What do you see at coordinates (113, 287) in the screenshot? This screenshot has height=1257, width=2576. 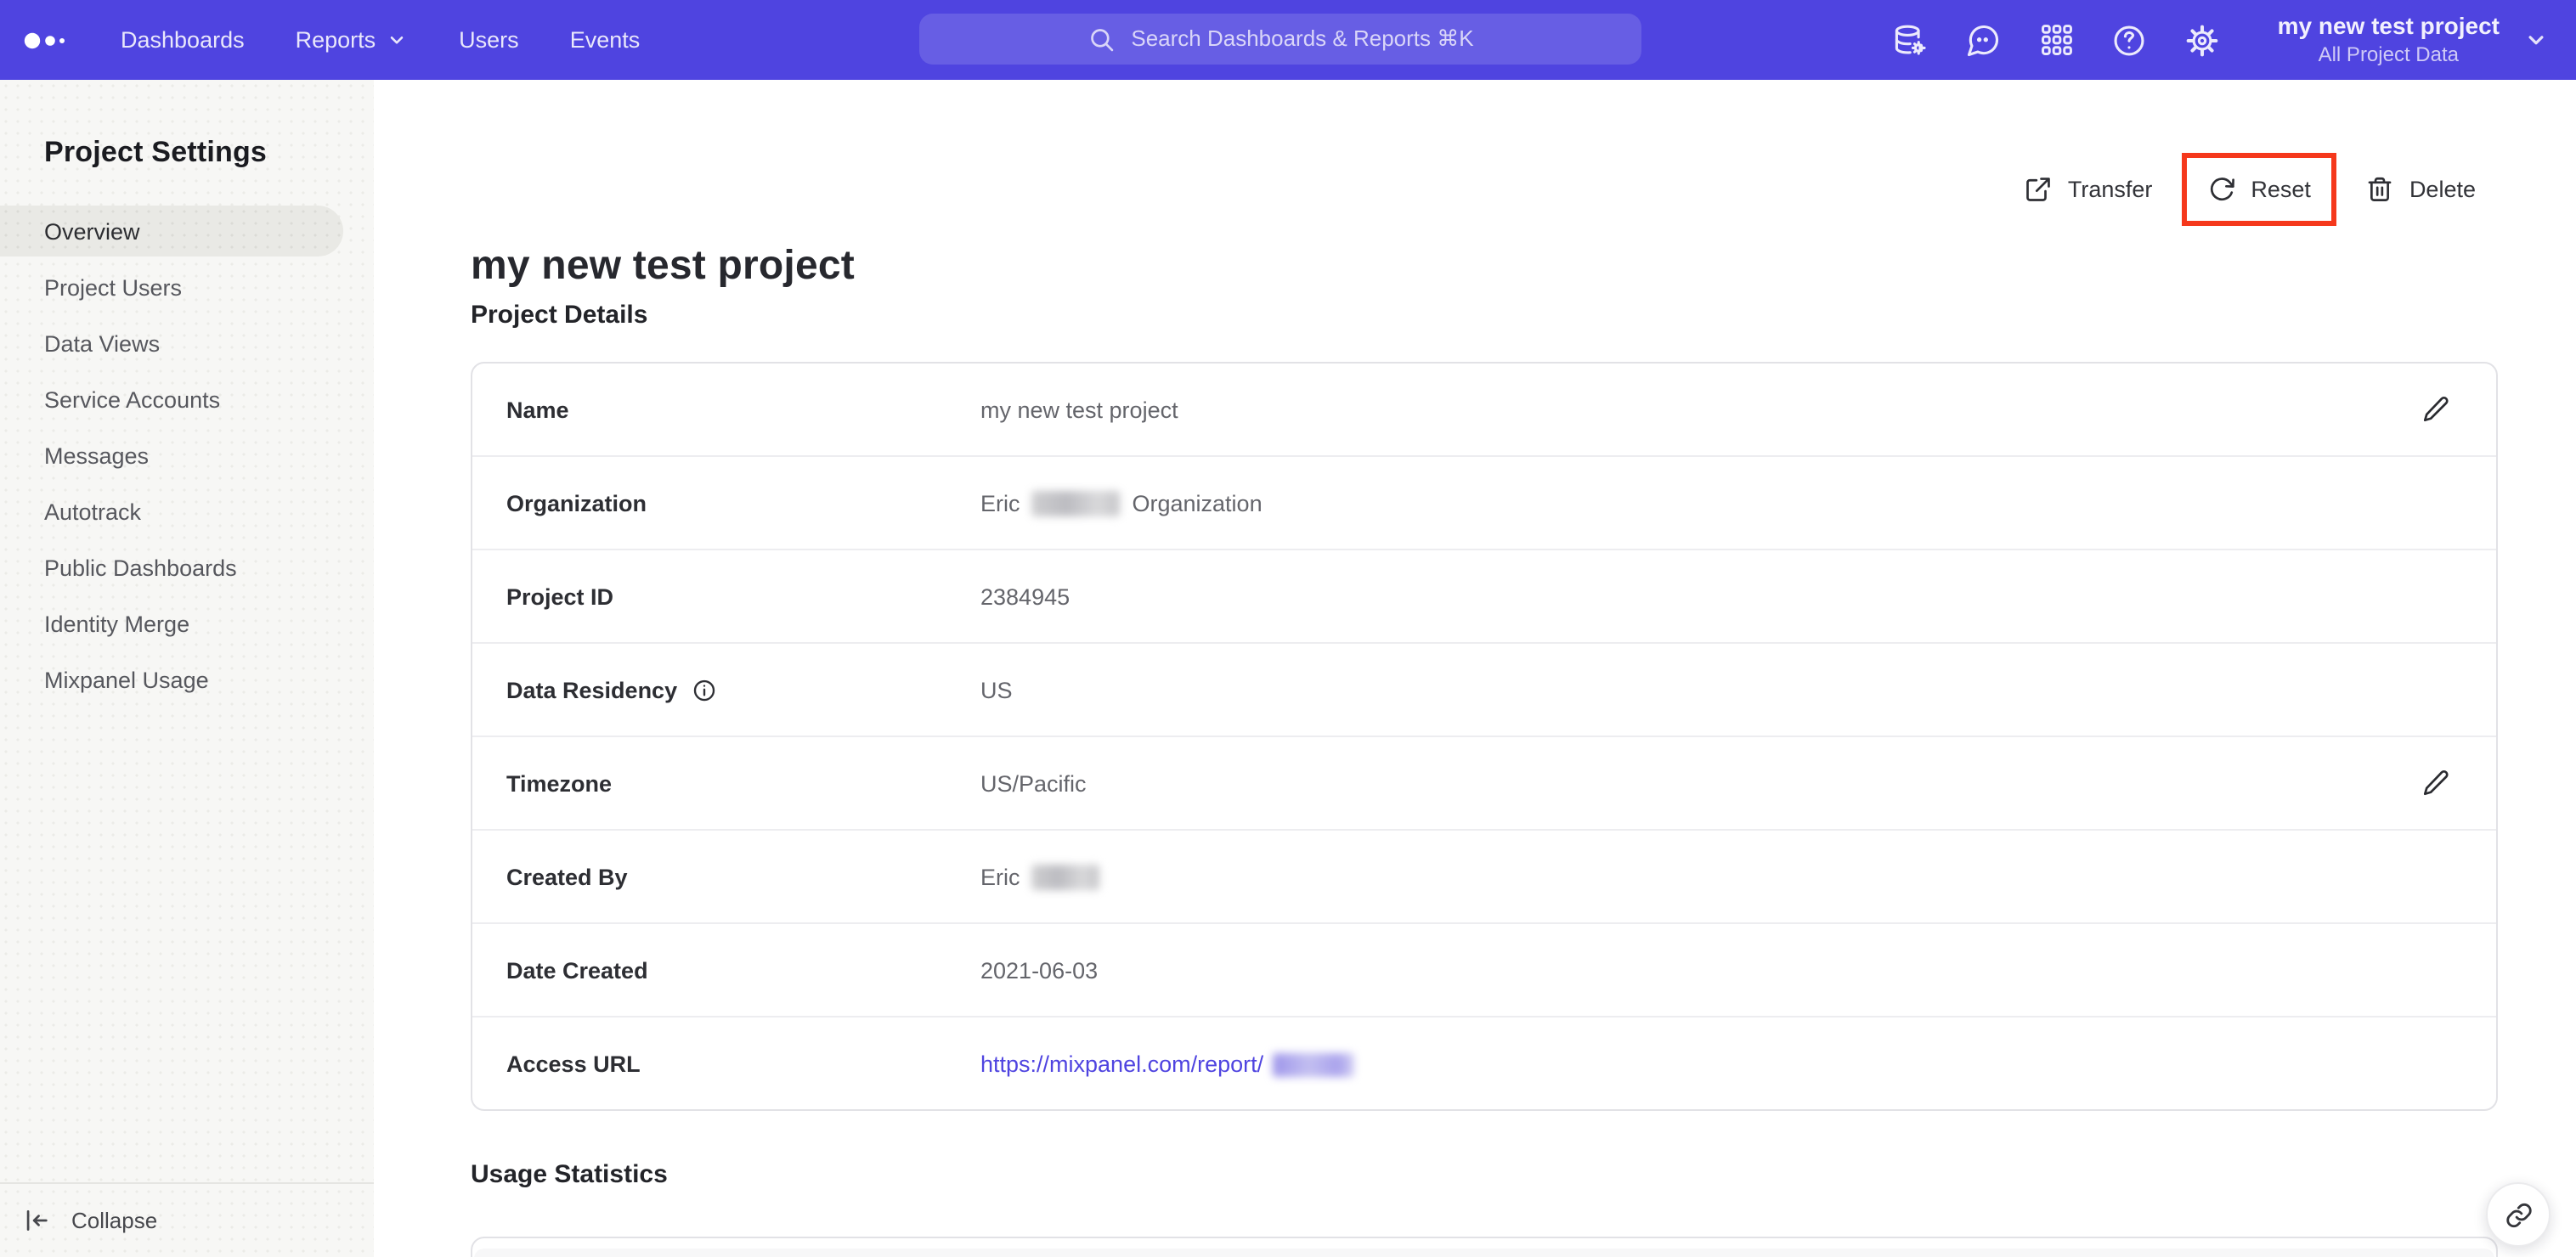 I see `sidebar-item-label: Project Users` at bounding box center [113, 287].